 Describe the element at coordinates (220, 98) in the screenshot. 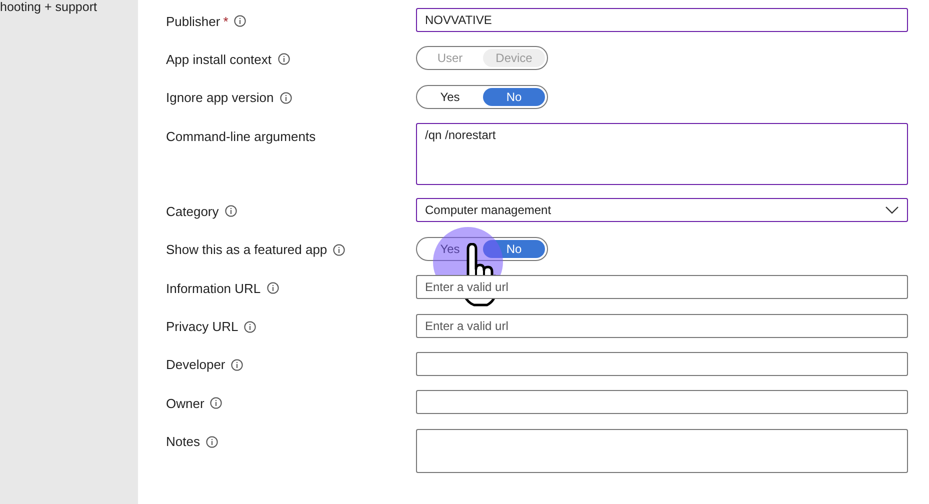

I see `field-label: Ignore app version` at that location.